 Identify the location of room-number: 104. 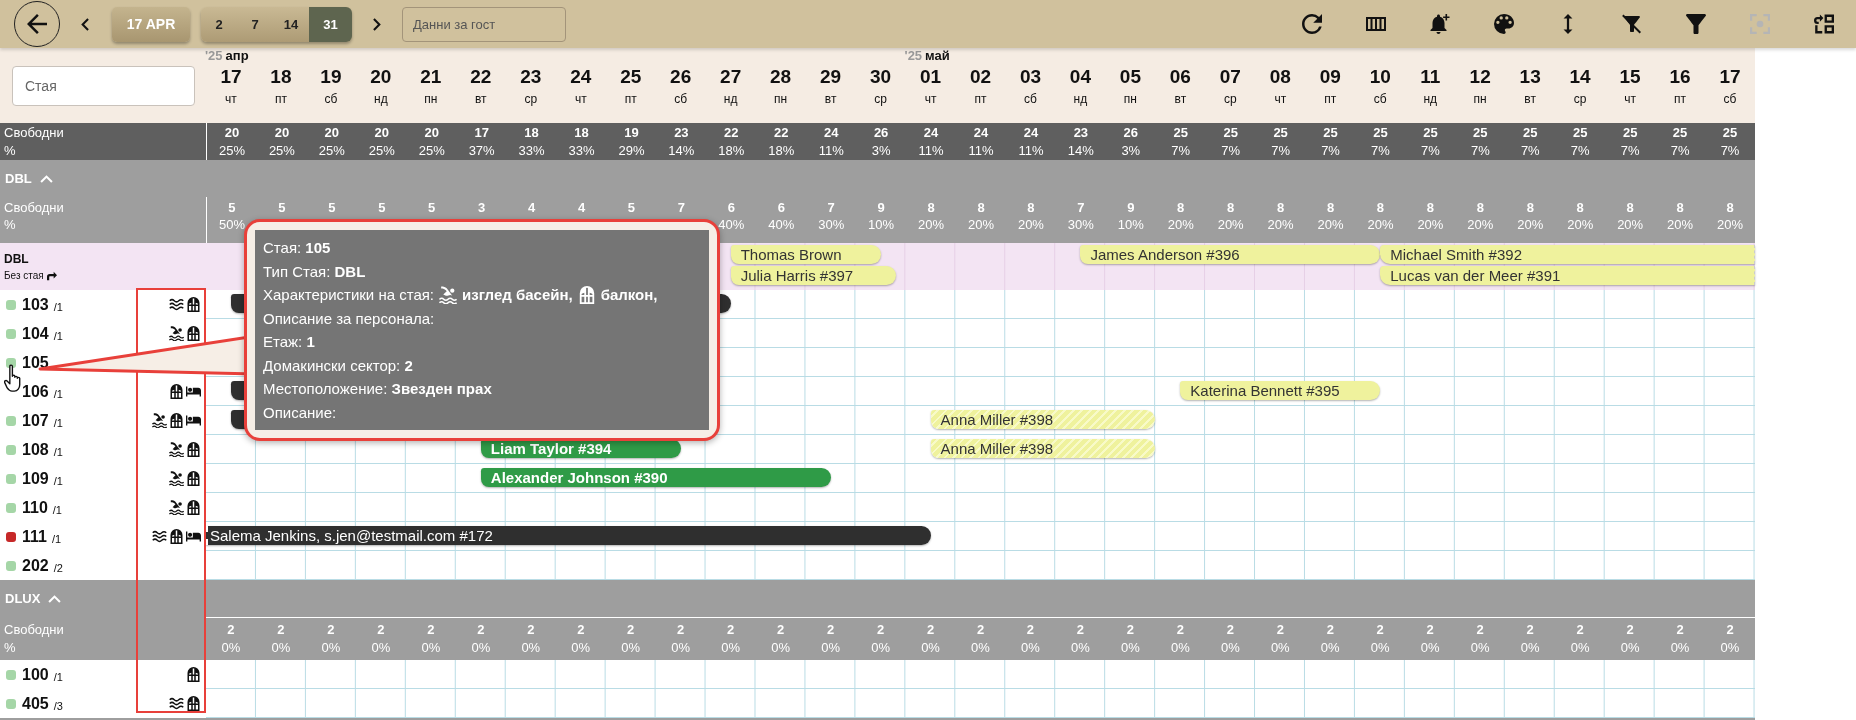
(35, 333).